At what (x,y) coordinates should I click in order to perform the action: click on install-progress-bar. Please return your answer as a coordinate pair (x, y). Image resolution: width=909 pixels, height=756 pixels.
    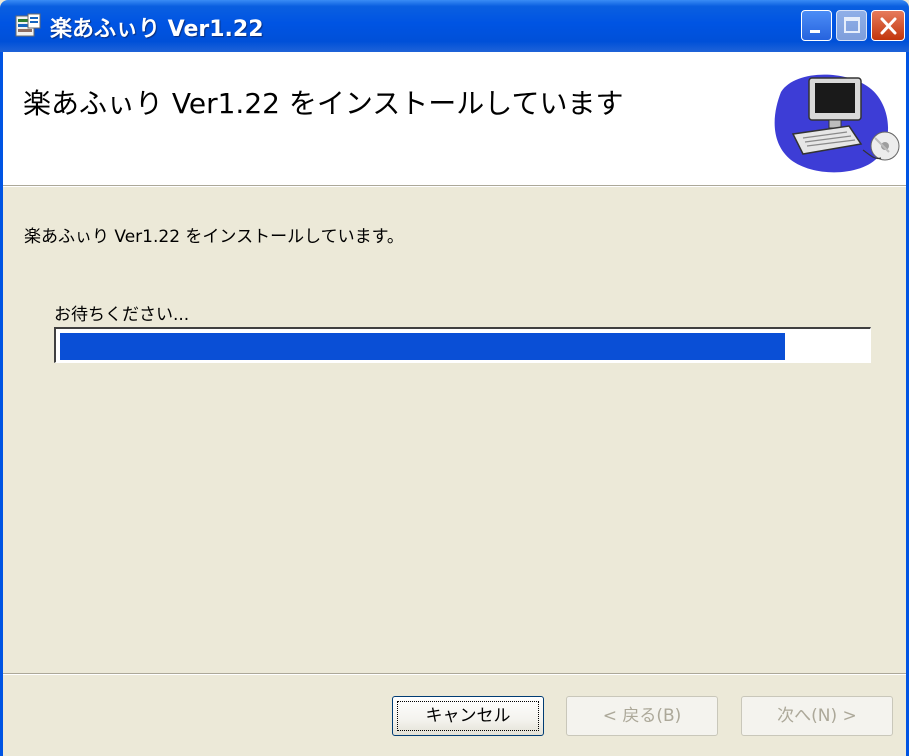
    Looking at the image, I should click on (462, 345).